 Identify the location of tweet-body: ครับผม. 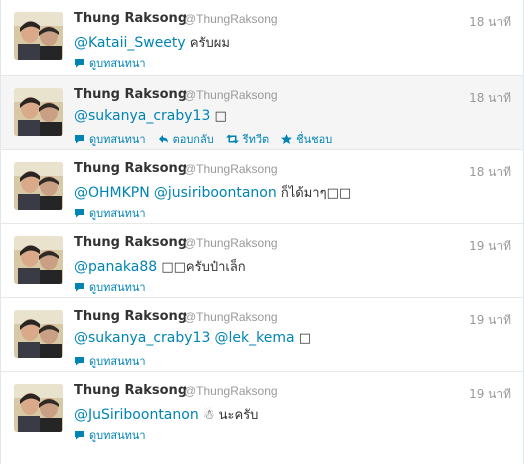
(209, 43).